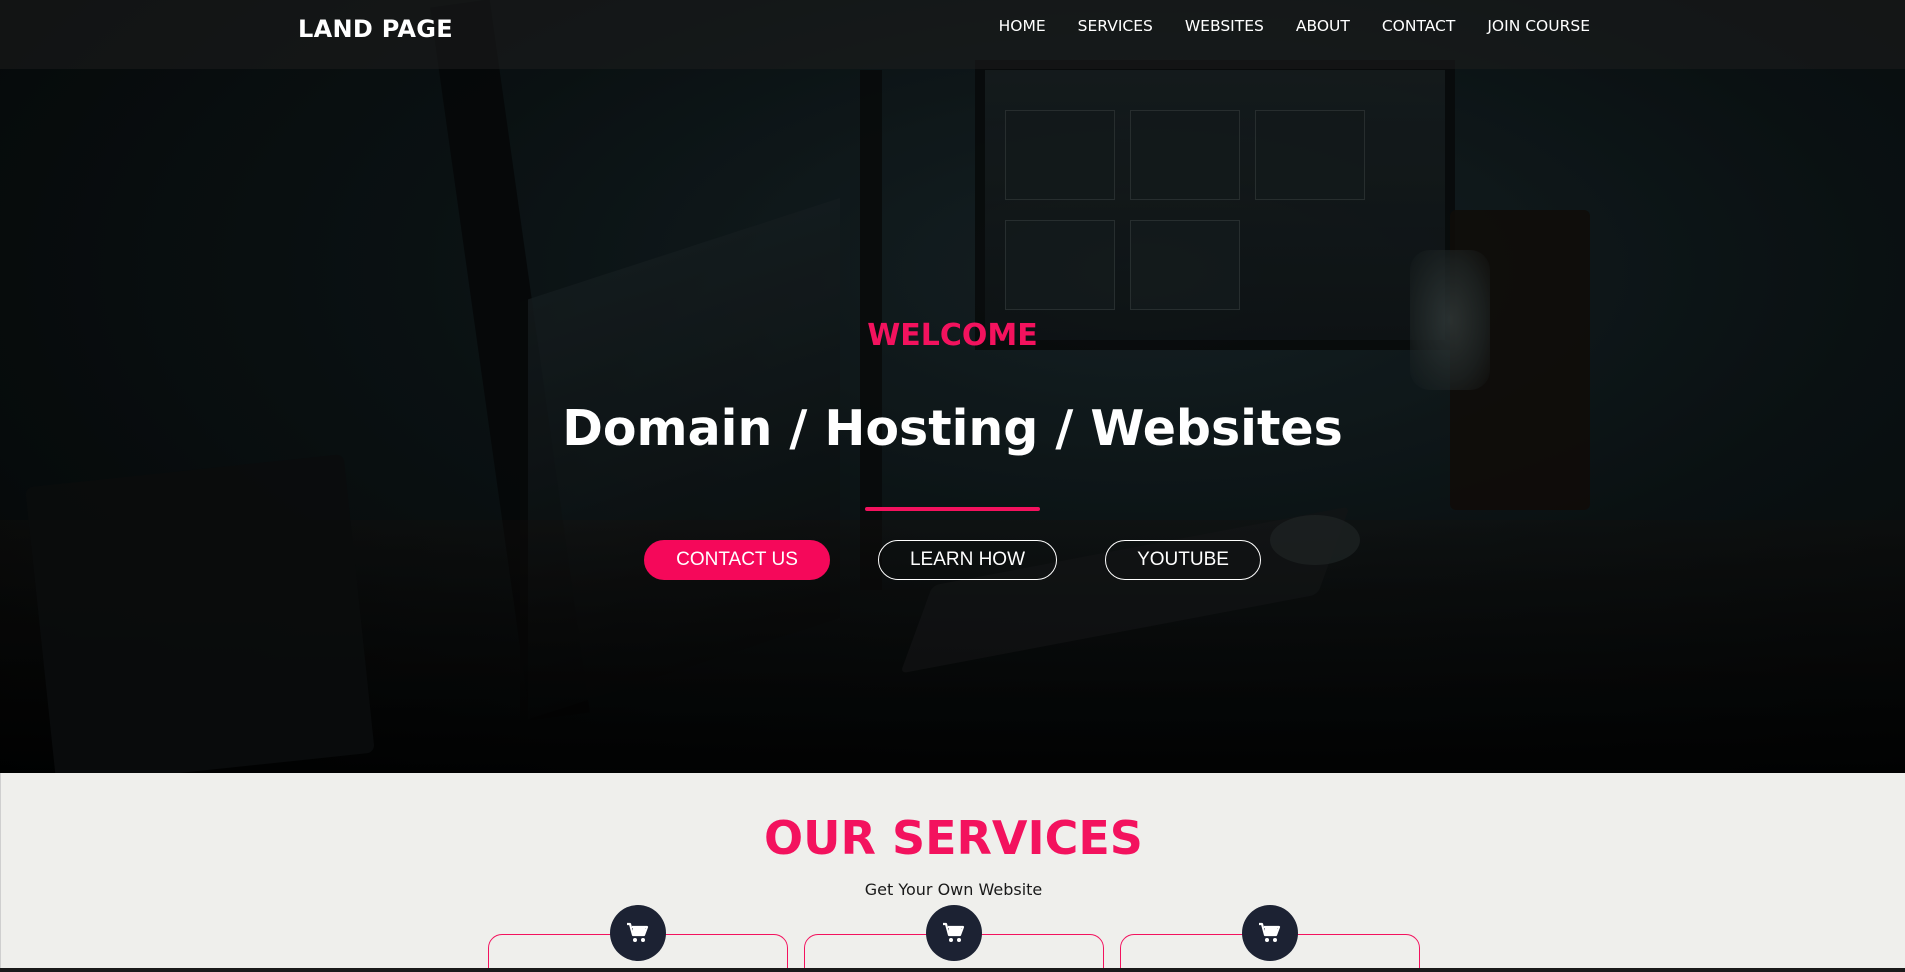 The image size is (1905, 972). What do you see at coordinates (967, 560) in the screenshot?
I see `learn-how-button: LEARN HOW` at bounding box center [967, 560].